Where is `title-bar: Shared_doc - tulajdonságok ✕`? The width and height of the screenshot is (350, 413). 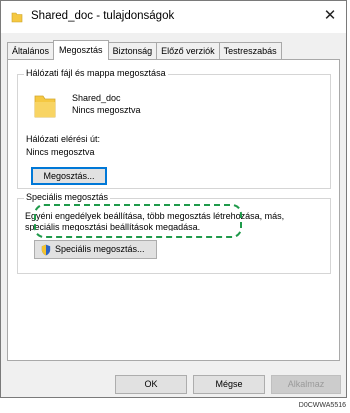 title-bar: Shared_doc - tulajdonságok ✕ is located at coordinates (173, 17).